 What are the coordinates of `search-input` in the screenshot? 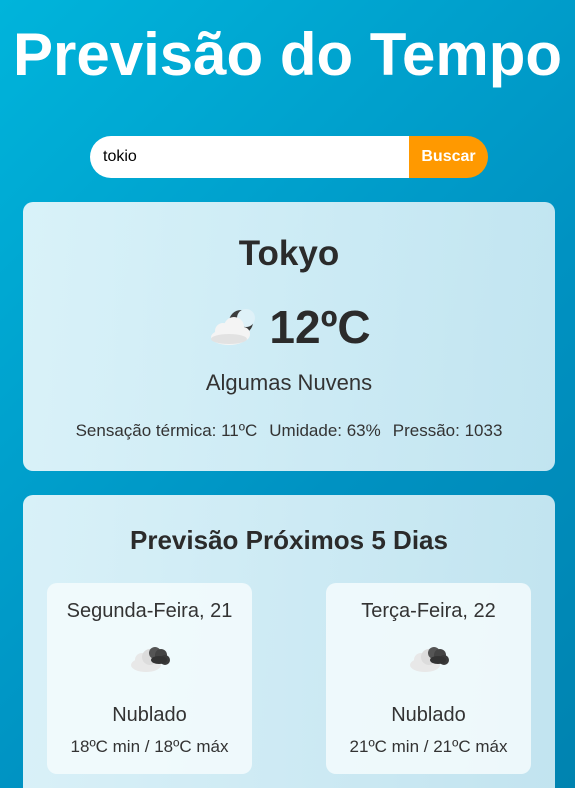 It's located at (249, 157).